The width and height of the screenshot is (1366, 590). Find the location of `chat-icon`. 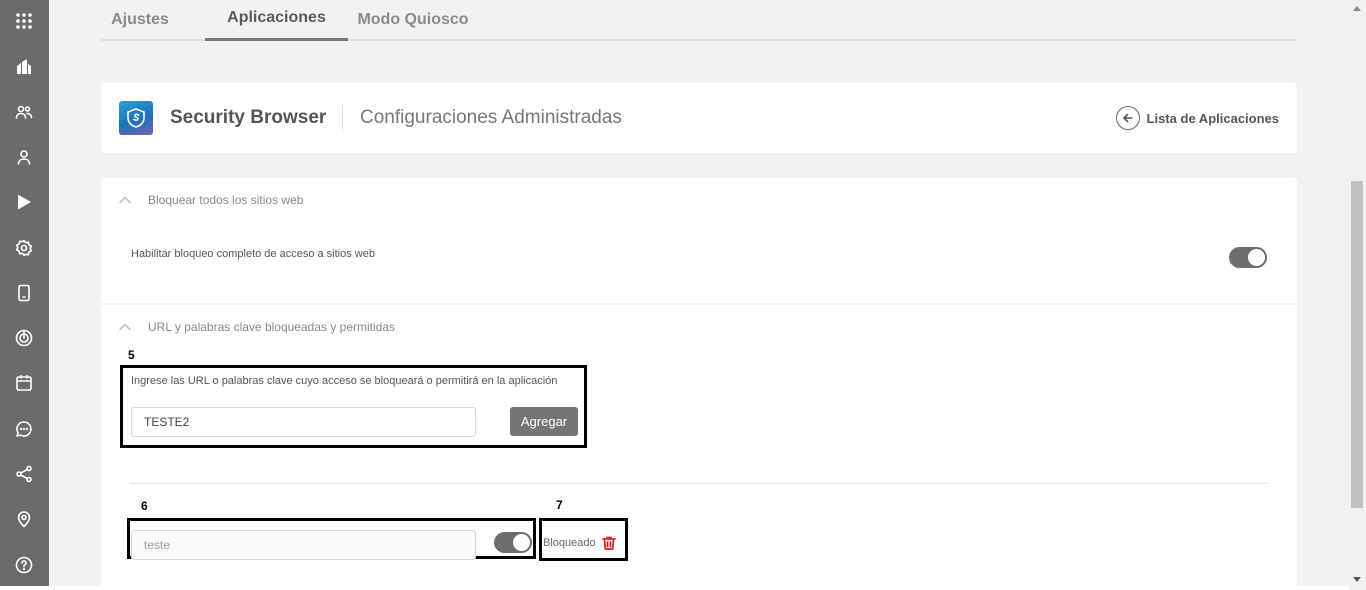

chat-icon is located at coordinates (24, 429).